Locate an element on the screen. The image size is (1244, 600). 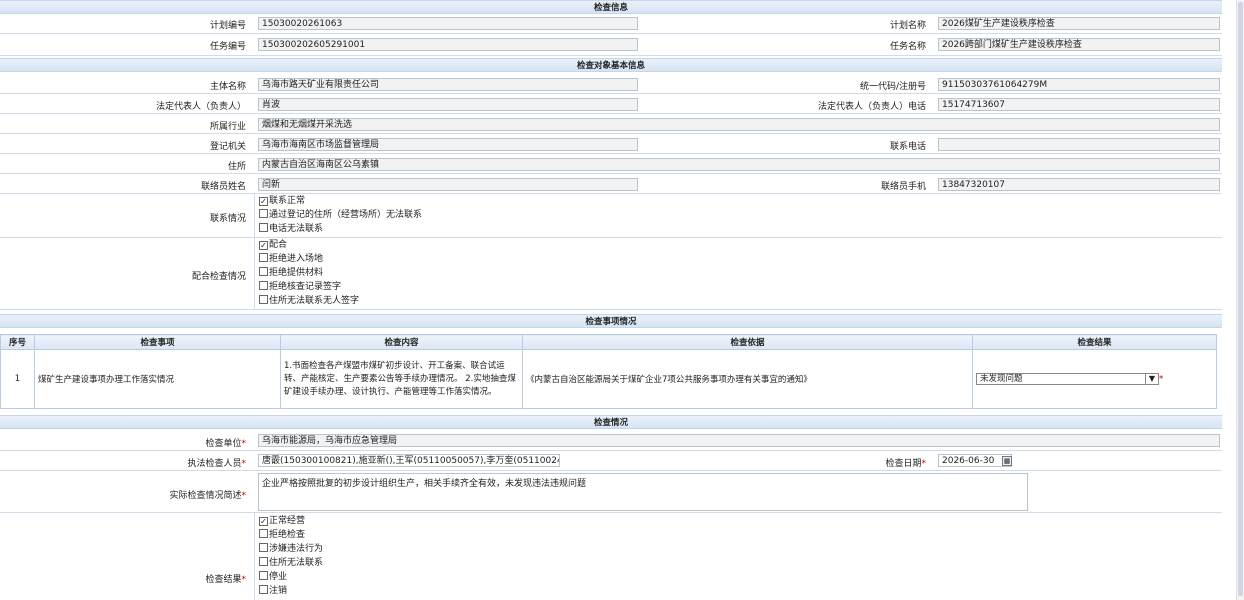
officers-label: 执法检查人员* is located at coordinates (216, 464).